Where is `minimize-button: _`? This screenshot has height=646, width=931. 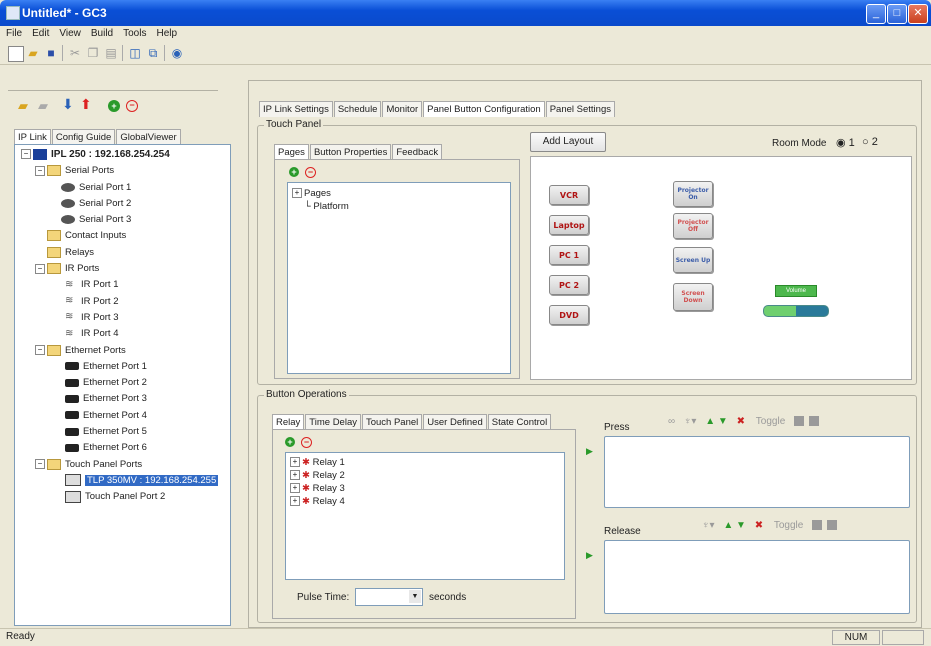
minimize-button: _ is located at coordinates (876, 14).